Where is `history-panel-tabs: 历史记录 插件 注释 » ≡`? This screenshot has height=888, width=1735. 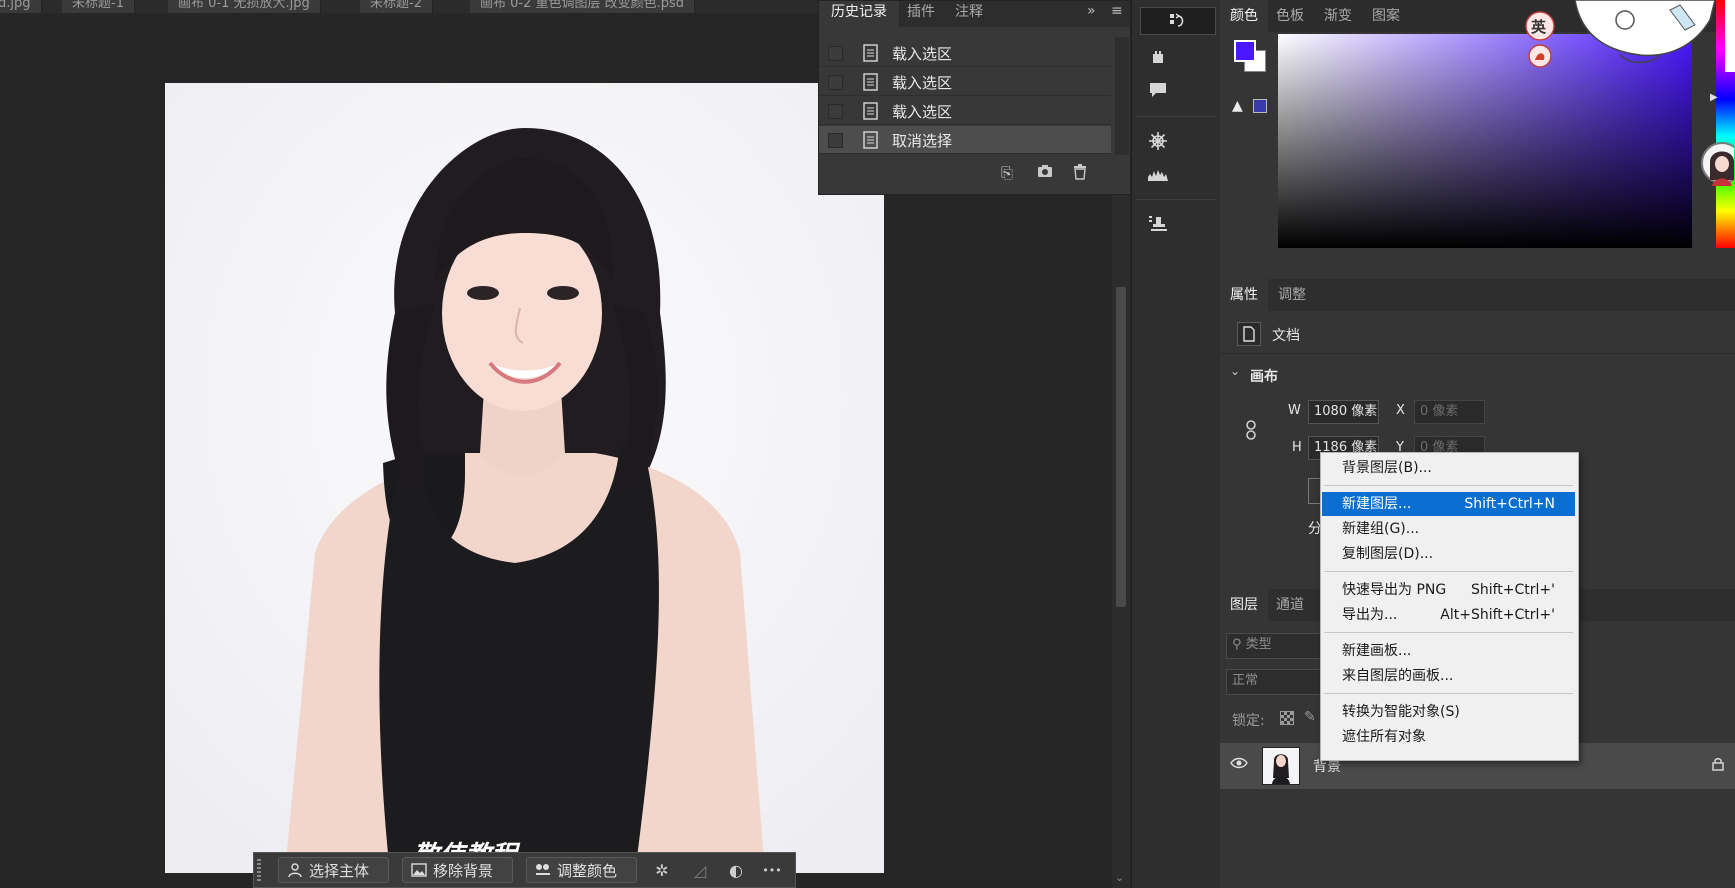 history-panel-tabs: 历史记录 插件 注释 » ≡ is located at coordinates (974, 14).